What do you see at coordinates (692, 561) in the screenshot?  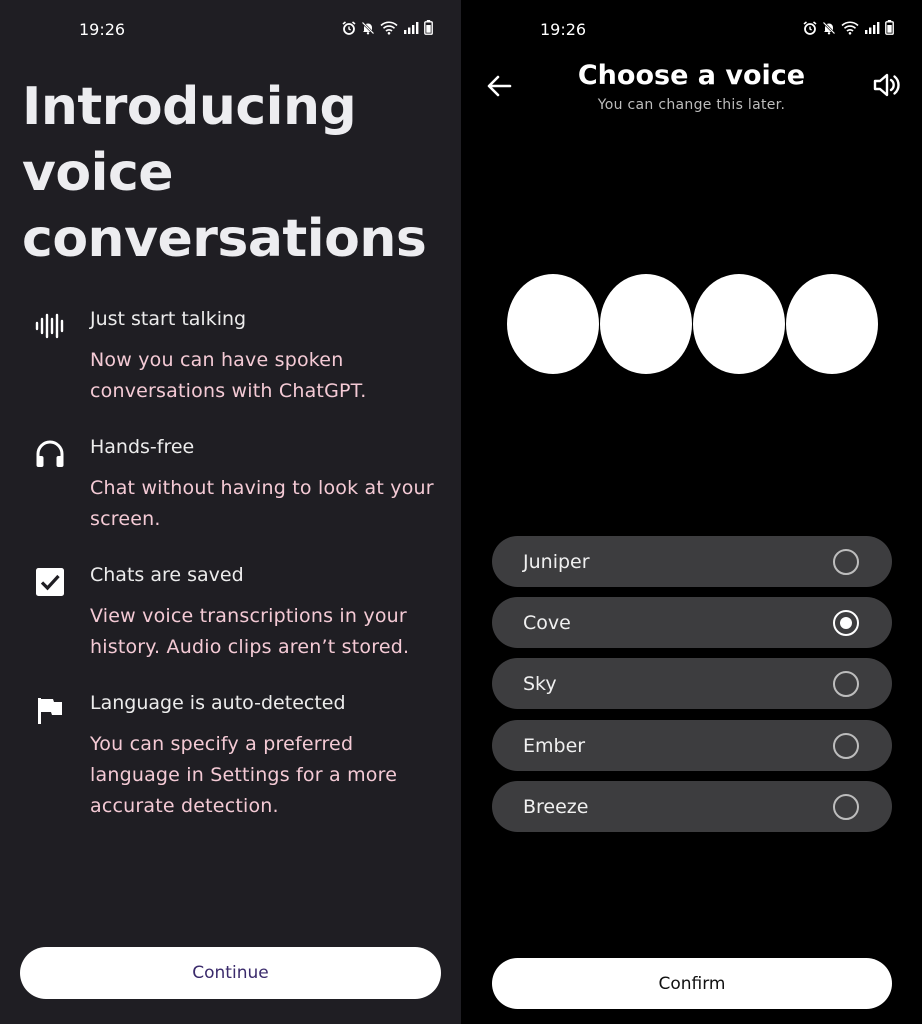 I see `voice-option-juniper: Juniper` at bounding box center [692, 561].